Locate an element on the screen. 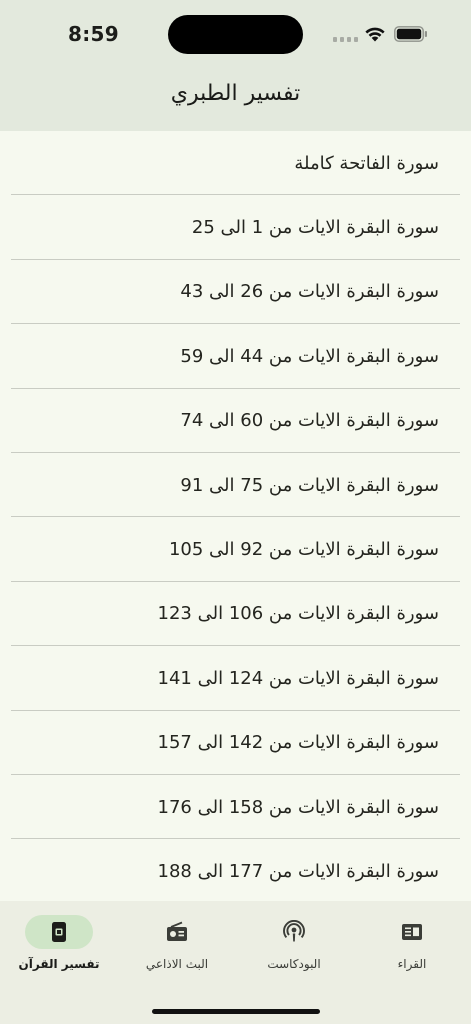 This screenshot has height=1024, width=471. book-icon is located at coordinates (59, 932).